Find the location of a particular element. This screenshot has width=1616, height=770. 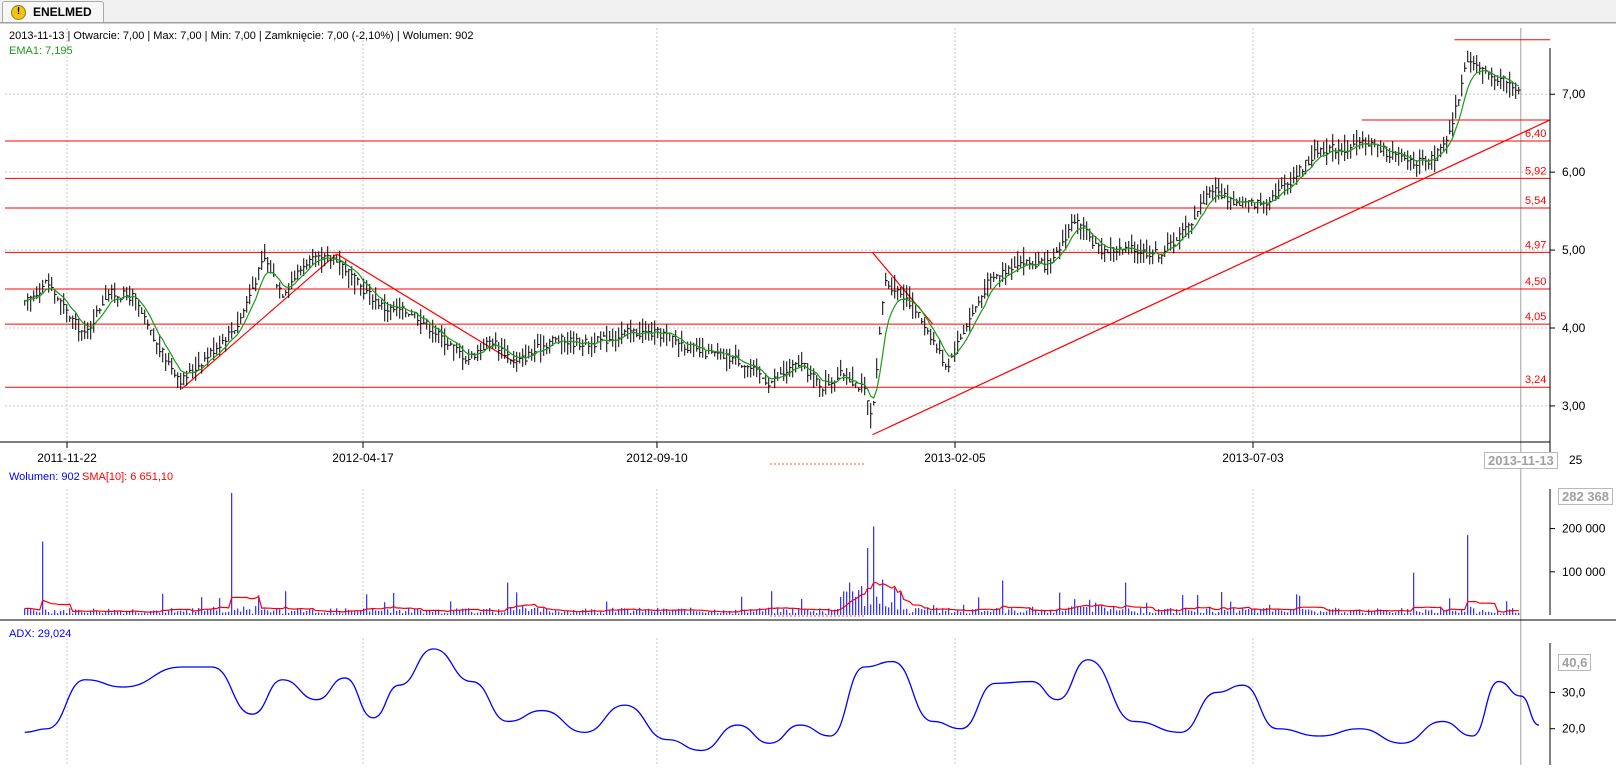

warning-icon: ! is located at coordinates (18, 12).